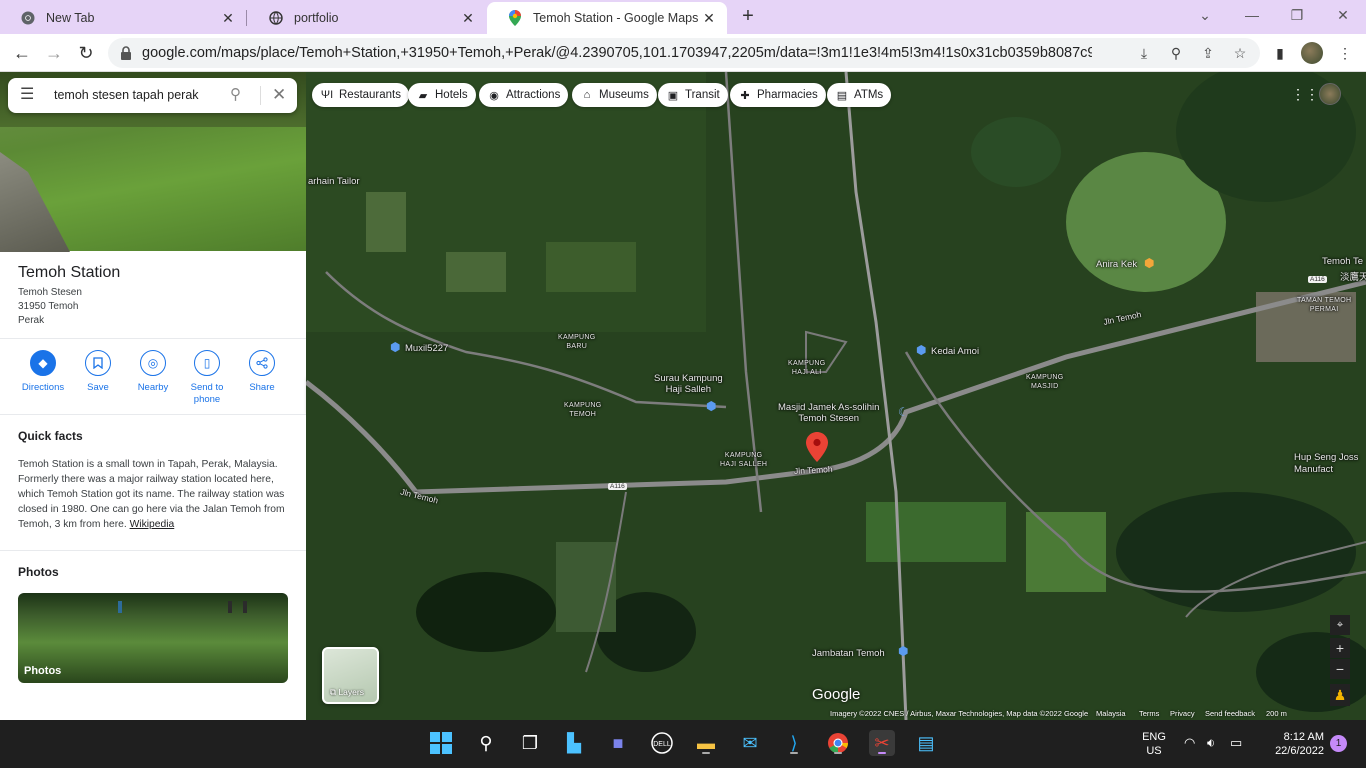 Image resolution: width=1366 pixels, height=768 pixels. I want to click on tab-portfolio: portfolio ✕, so click(366, 18).